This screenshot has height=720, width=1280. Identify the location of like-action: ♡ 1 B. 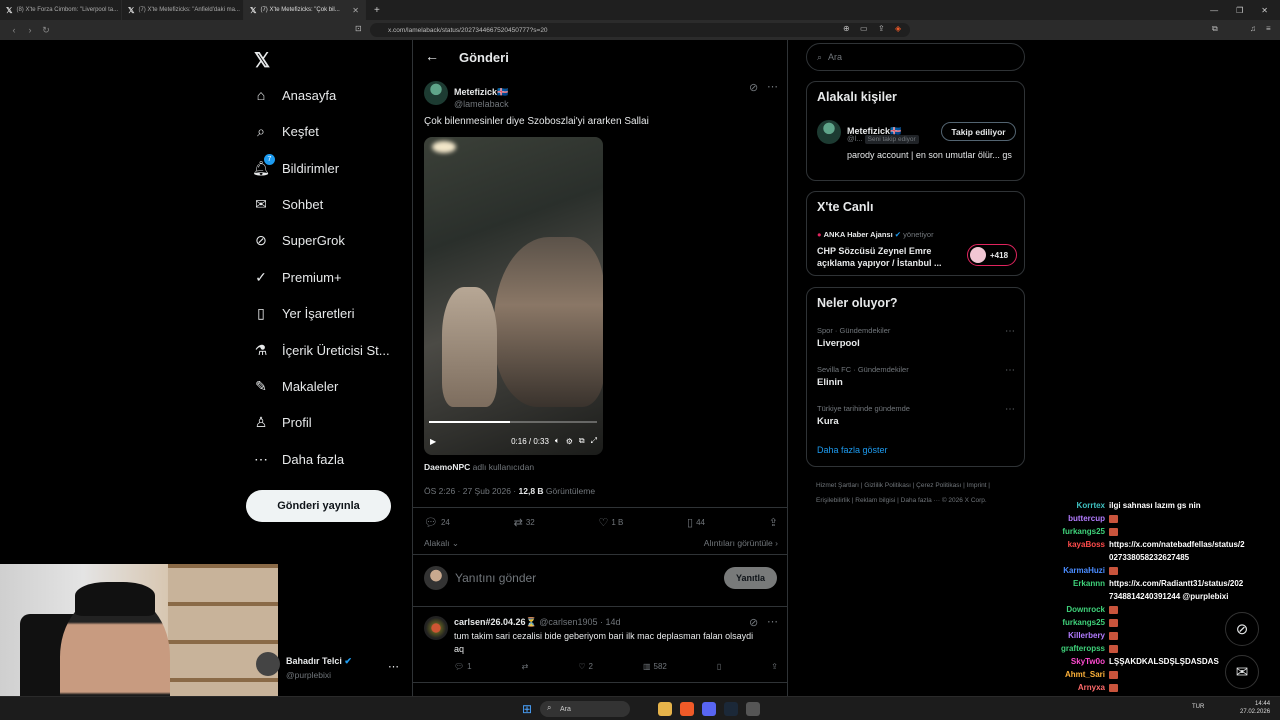
(610, 522).